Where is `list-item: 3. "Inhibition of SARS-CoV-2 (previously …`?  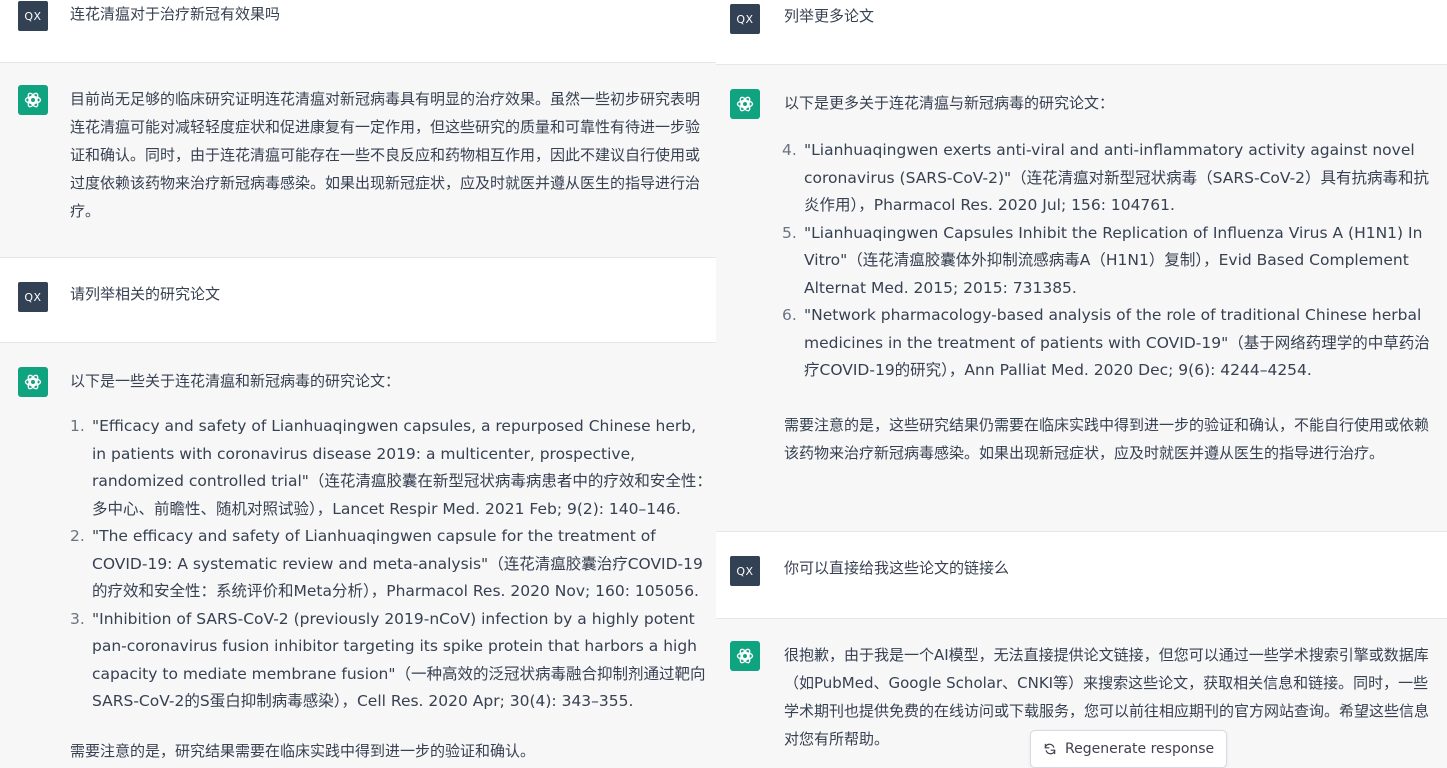
list-item: 3. "Inhibition of SARS-CoV-2 (previously … is located at coordinates (392, 661).